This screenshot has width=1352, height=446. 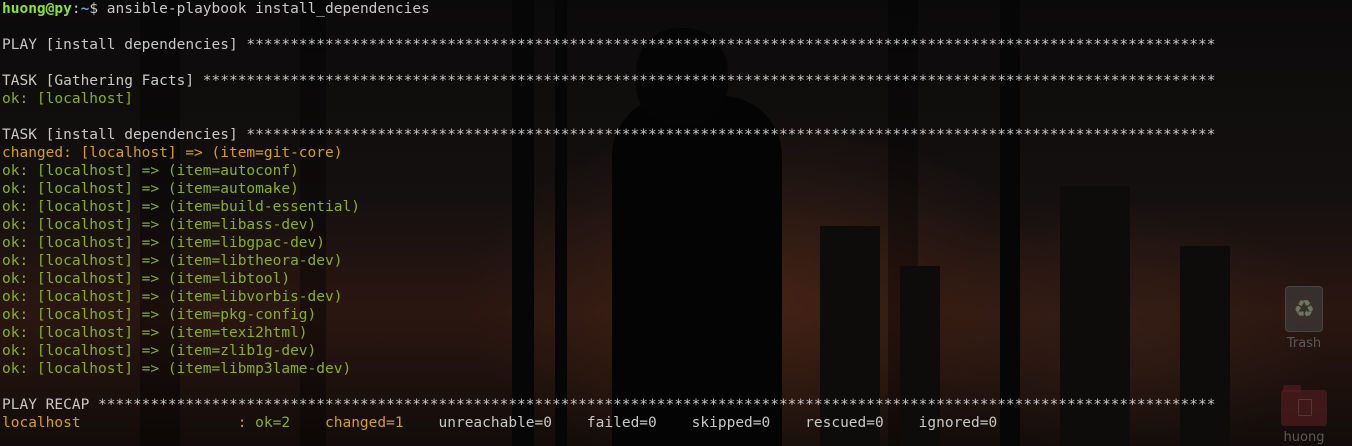 I want to click on task-result-line: ok: [localhost] => (item=pkg-config), so click(x=159, y=315).